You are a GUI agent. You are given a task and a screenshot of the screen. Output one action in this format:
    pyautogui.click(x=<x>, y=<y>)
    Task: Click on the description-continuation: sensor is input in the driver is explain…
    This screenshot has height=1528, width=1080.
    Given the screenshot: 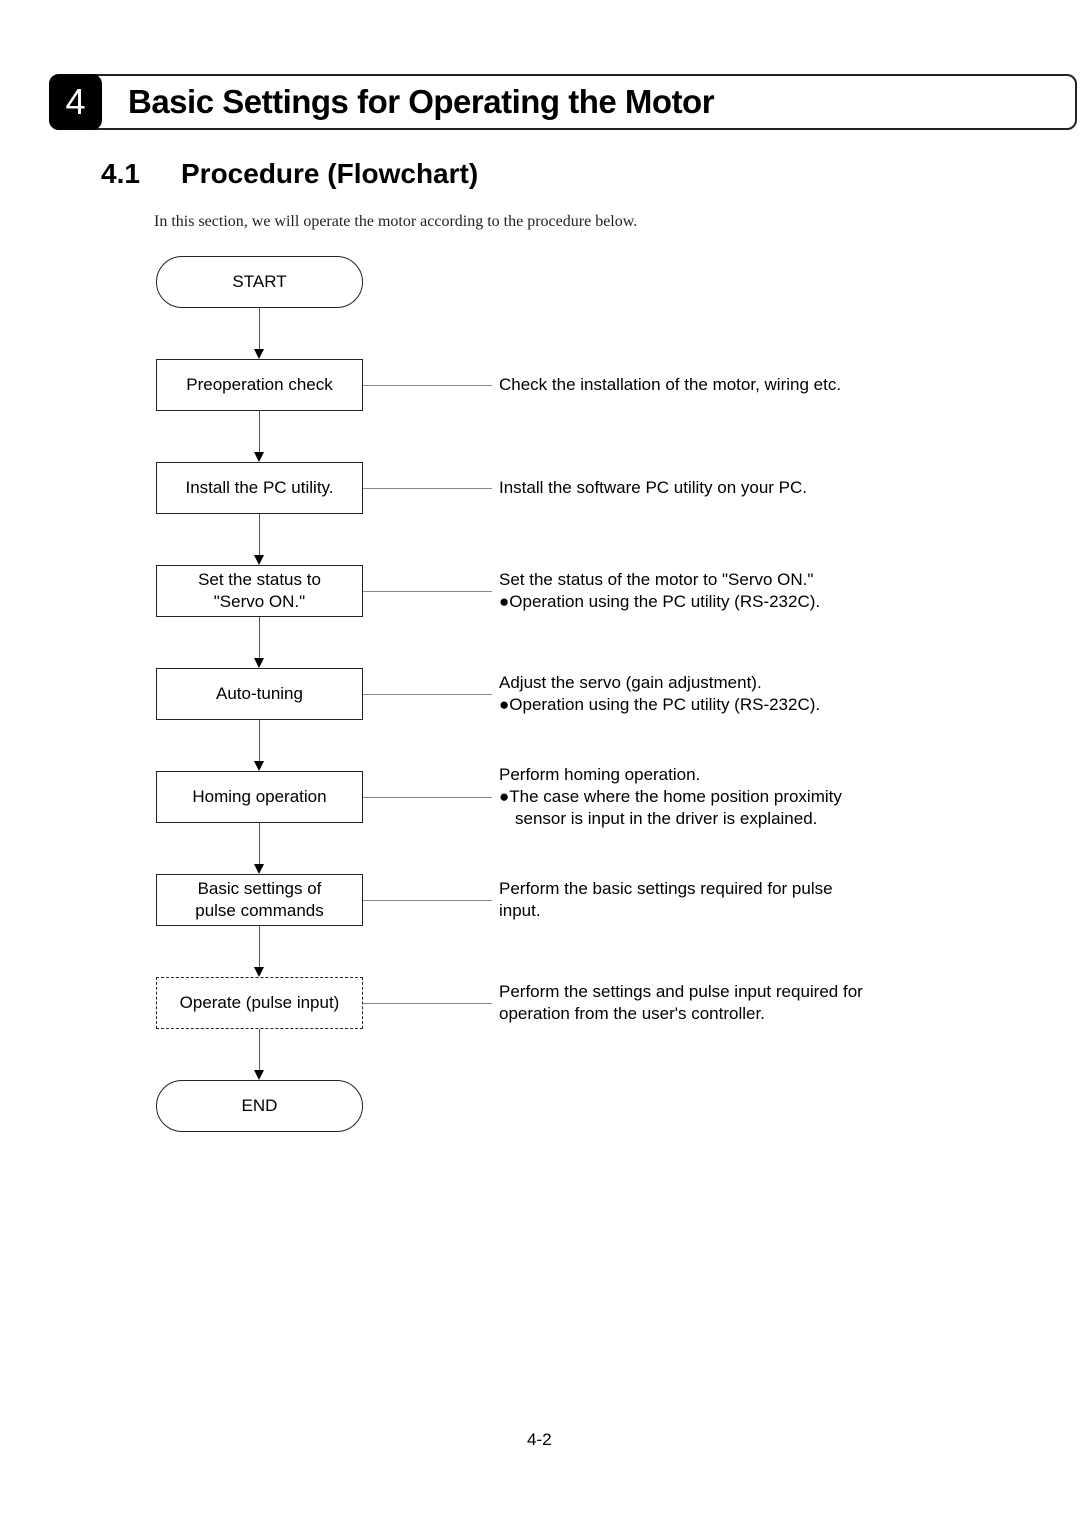 What is the action you would take?
    pyautogui.click(x=666, y=818)
    